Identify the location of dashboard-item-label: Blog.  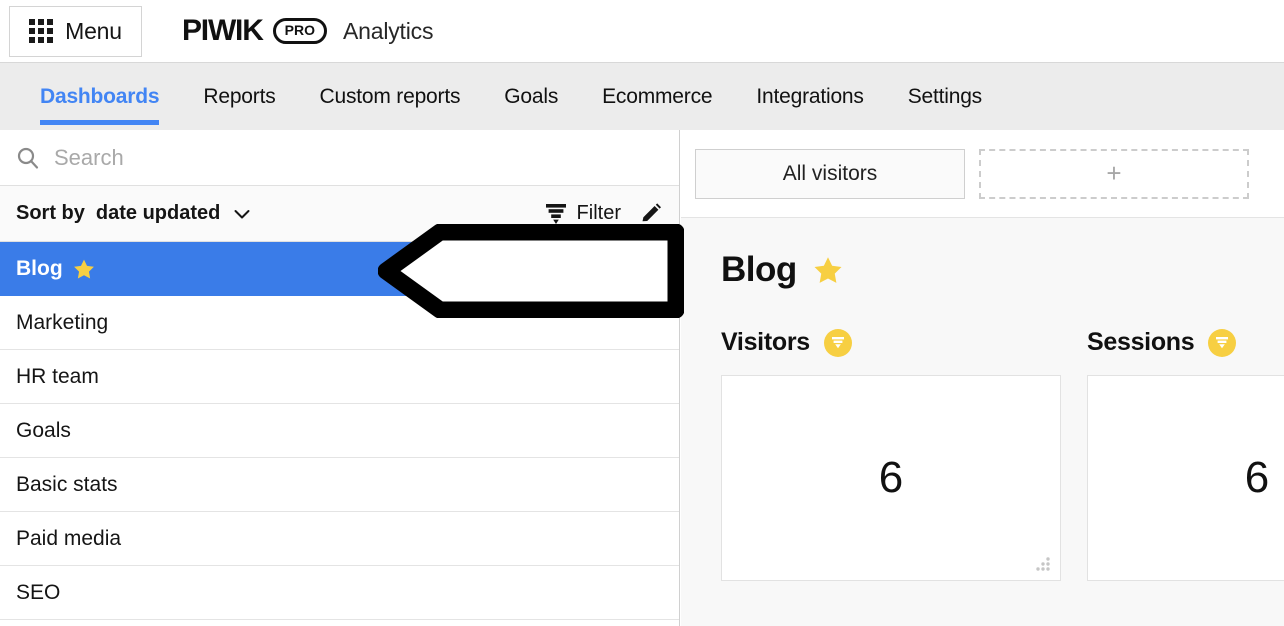
(39, 268).